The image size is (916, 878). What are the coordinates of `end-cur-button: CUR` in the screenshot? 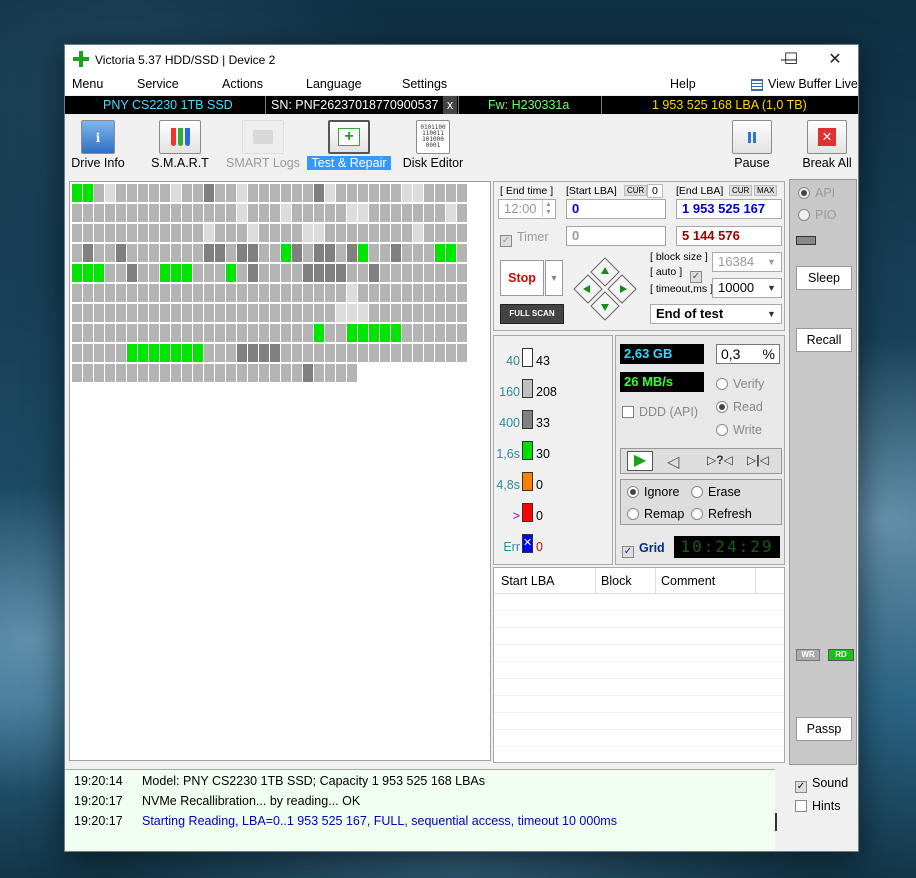 It's located at (741, 190).